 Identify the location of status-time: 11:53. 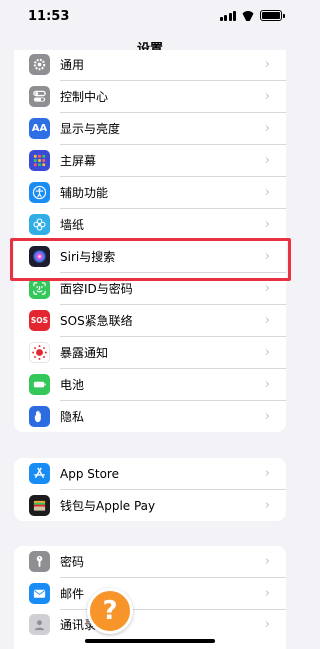
(49, 16).